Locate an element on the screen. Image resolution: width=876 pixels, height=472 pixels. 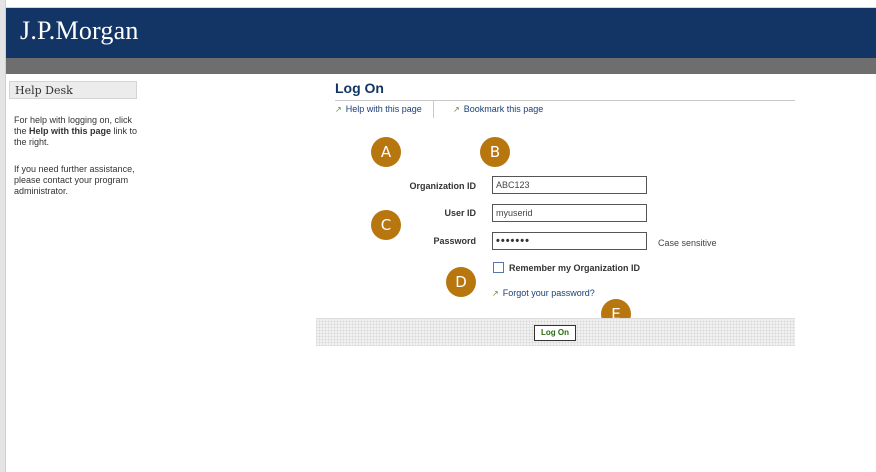
marker-a: A is located at coordinates (386, 152).